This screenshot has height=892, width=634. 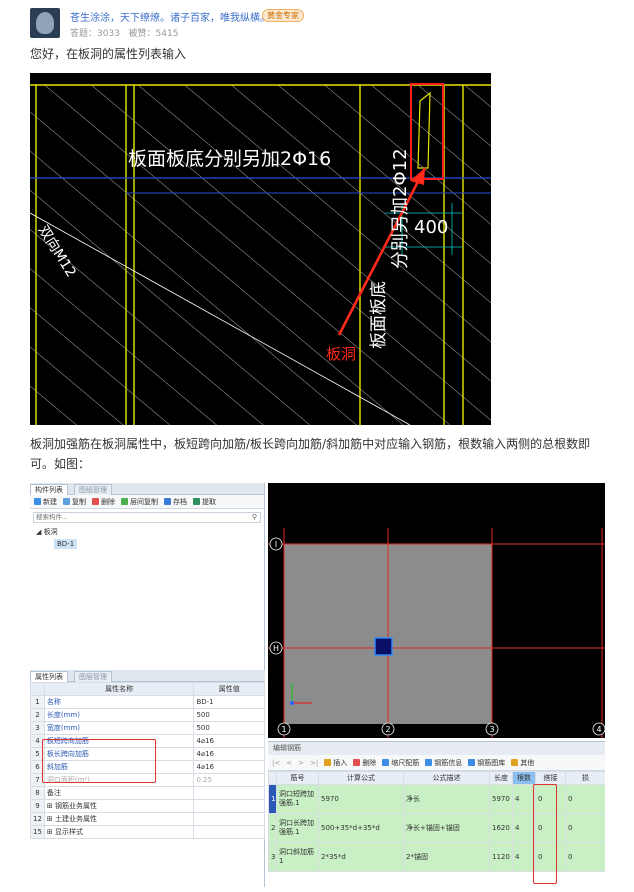 I want to click on prop-row: 9 ⊞ 钢筋业务属性, so click(x=147, y=806).